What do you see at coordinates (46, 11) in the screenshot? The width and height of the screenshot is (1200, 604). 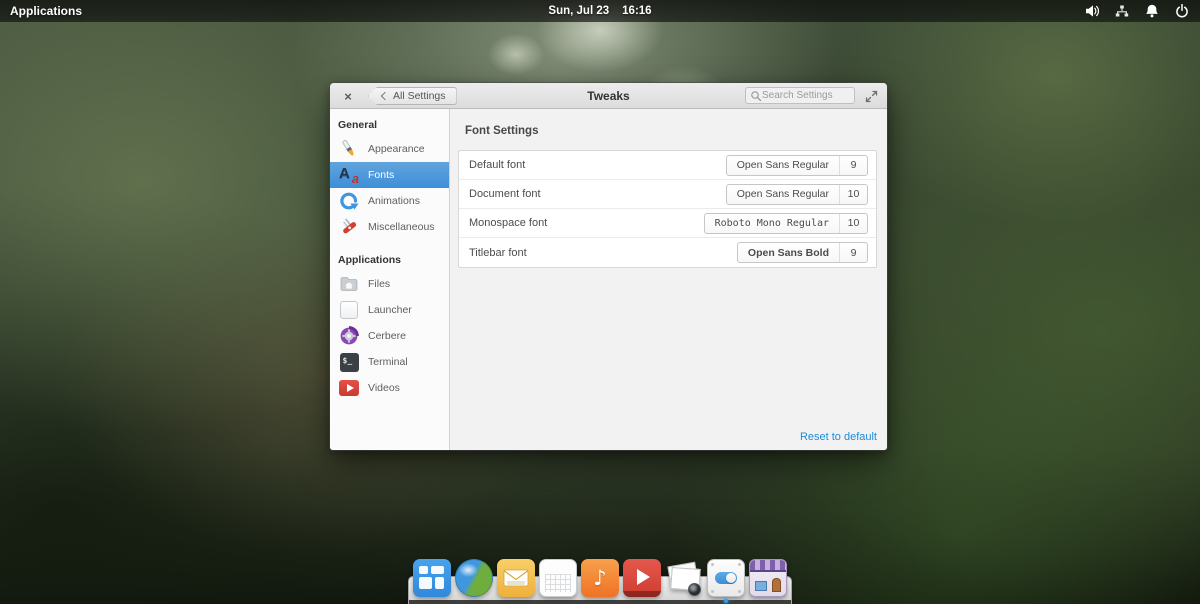 I see `applications-menu: Applications` at bounding box center [46, 11].